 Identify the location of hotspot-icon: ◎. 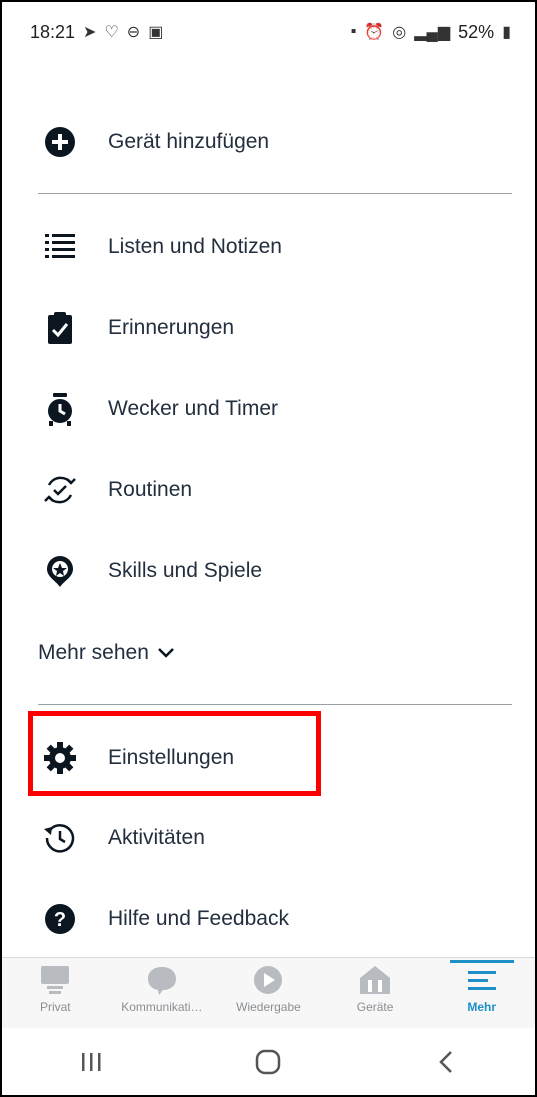
(399, 32).